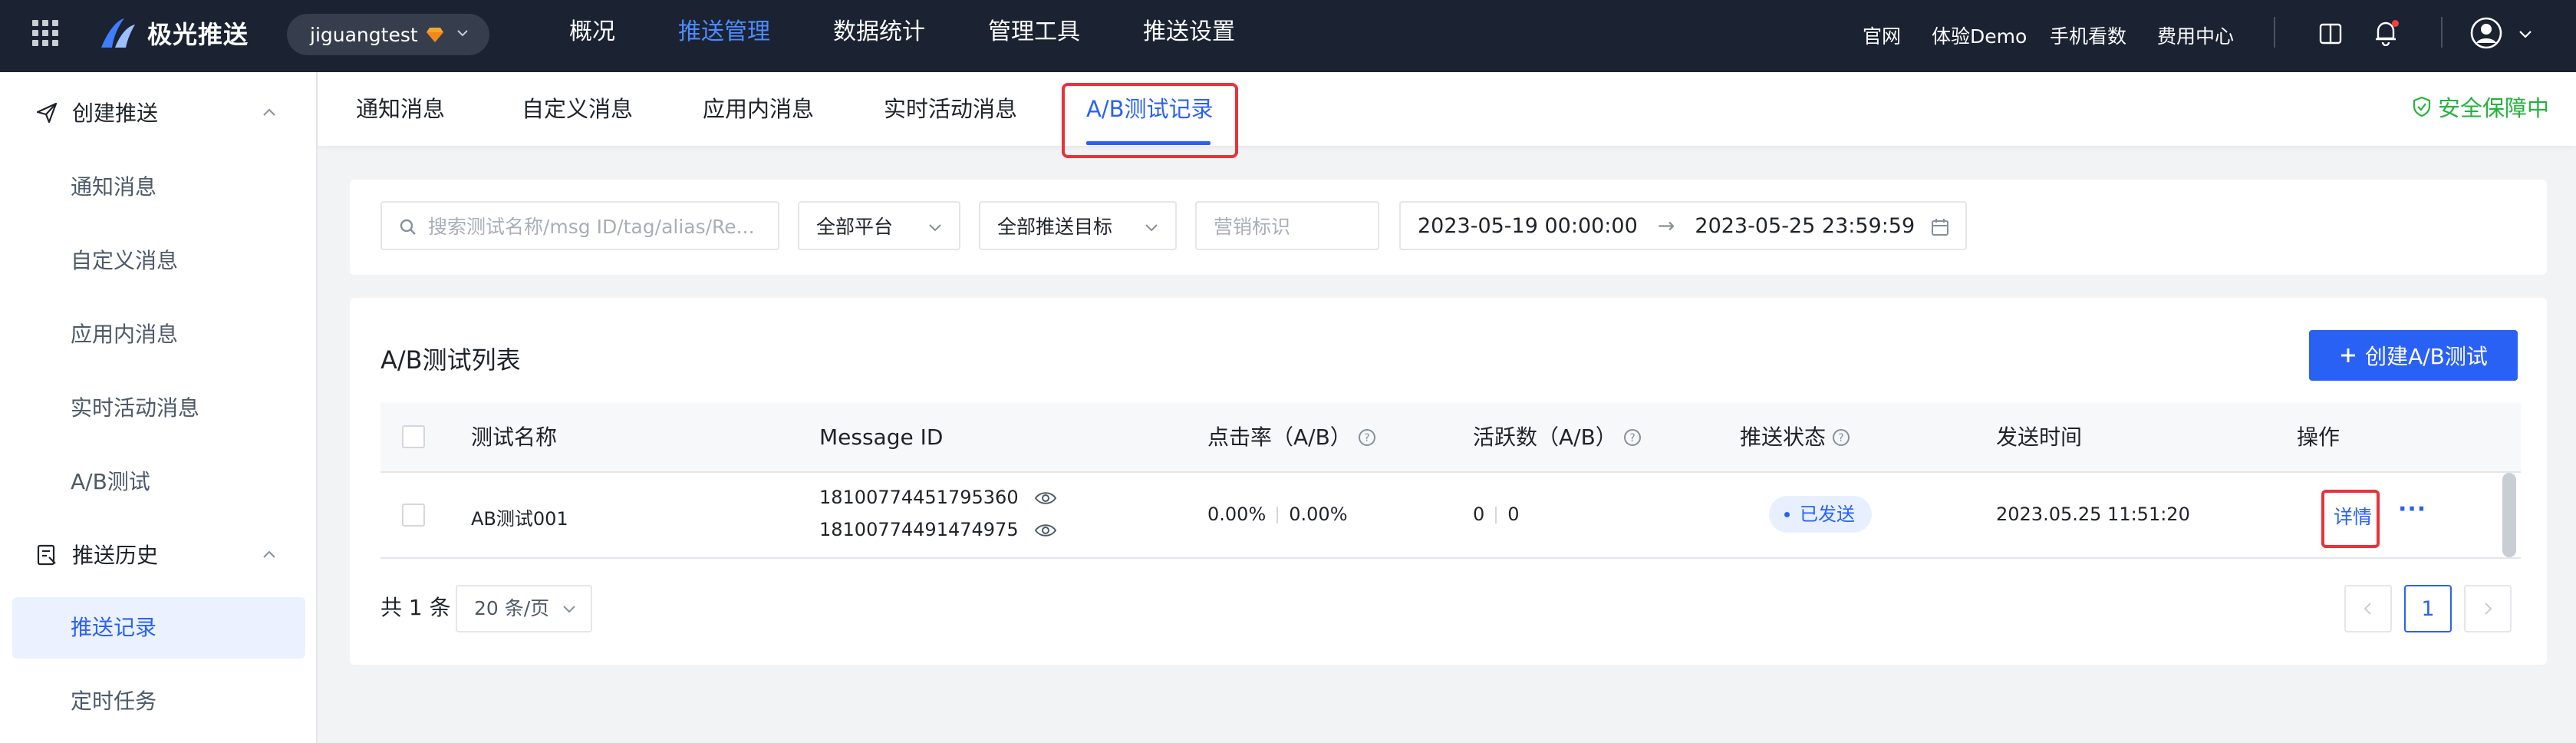  What do you see at coordinates (2088, 35) in the screenshot?
I see `mobile-view-link: 手机看数` at bounding box center [2088, 35].